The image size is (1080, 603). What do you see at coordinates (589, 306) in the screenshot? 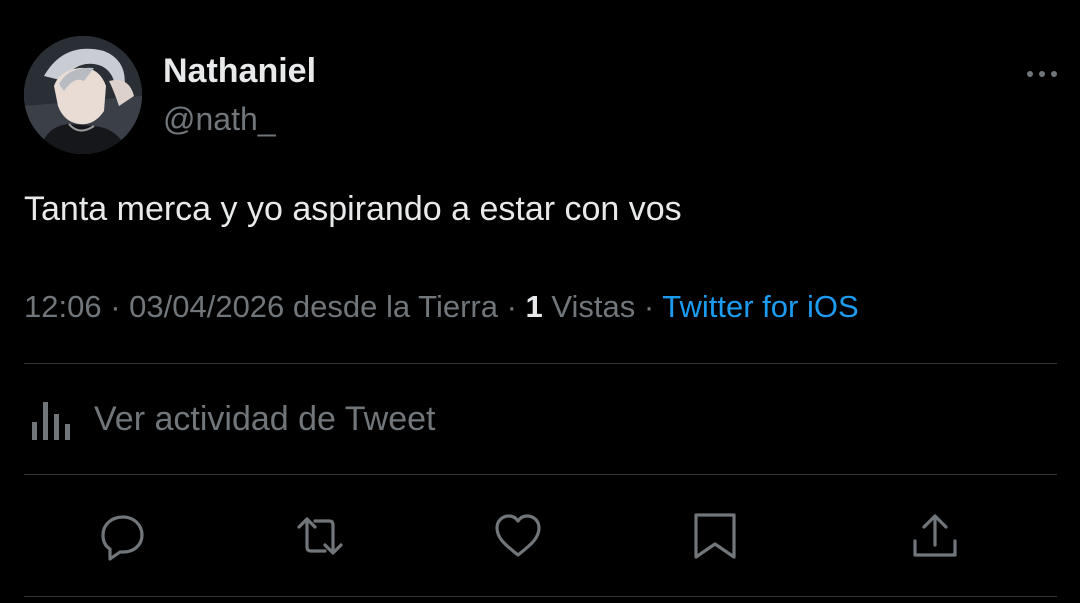
I see `views-label: Vistas` at bounding box center [589, 306].